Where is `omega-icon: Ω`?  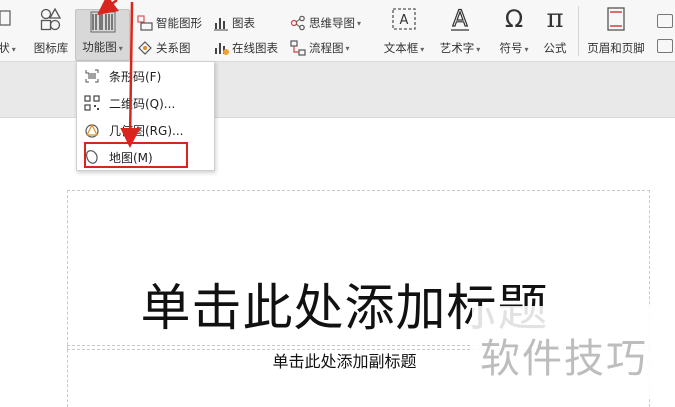 omega-icon: Ω is located at coordinates (514, 19).